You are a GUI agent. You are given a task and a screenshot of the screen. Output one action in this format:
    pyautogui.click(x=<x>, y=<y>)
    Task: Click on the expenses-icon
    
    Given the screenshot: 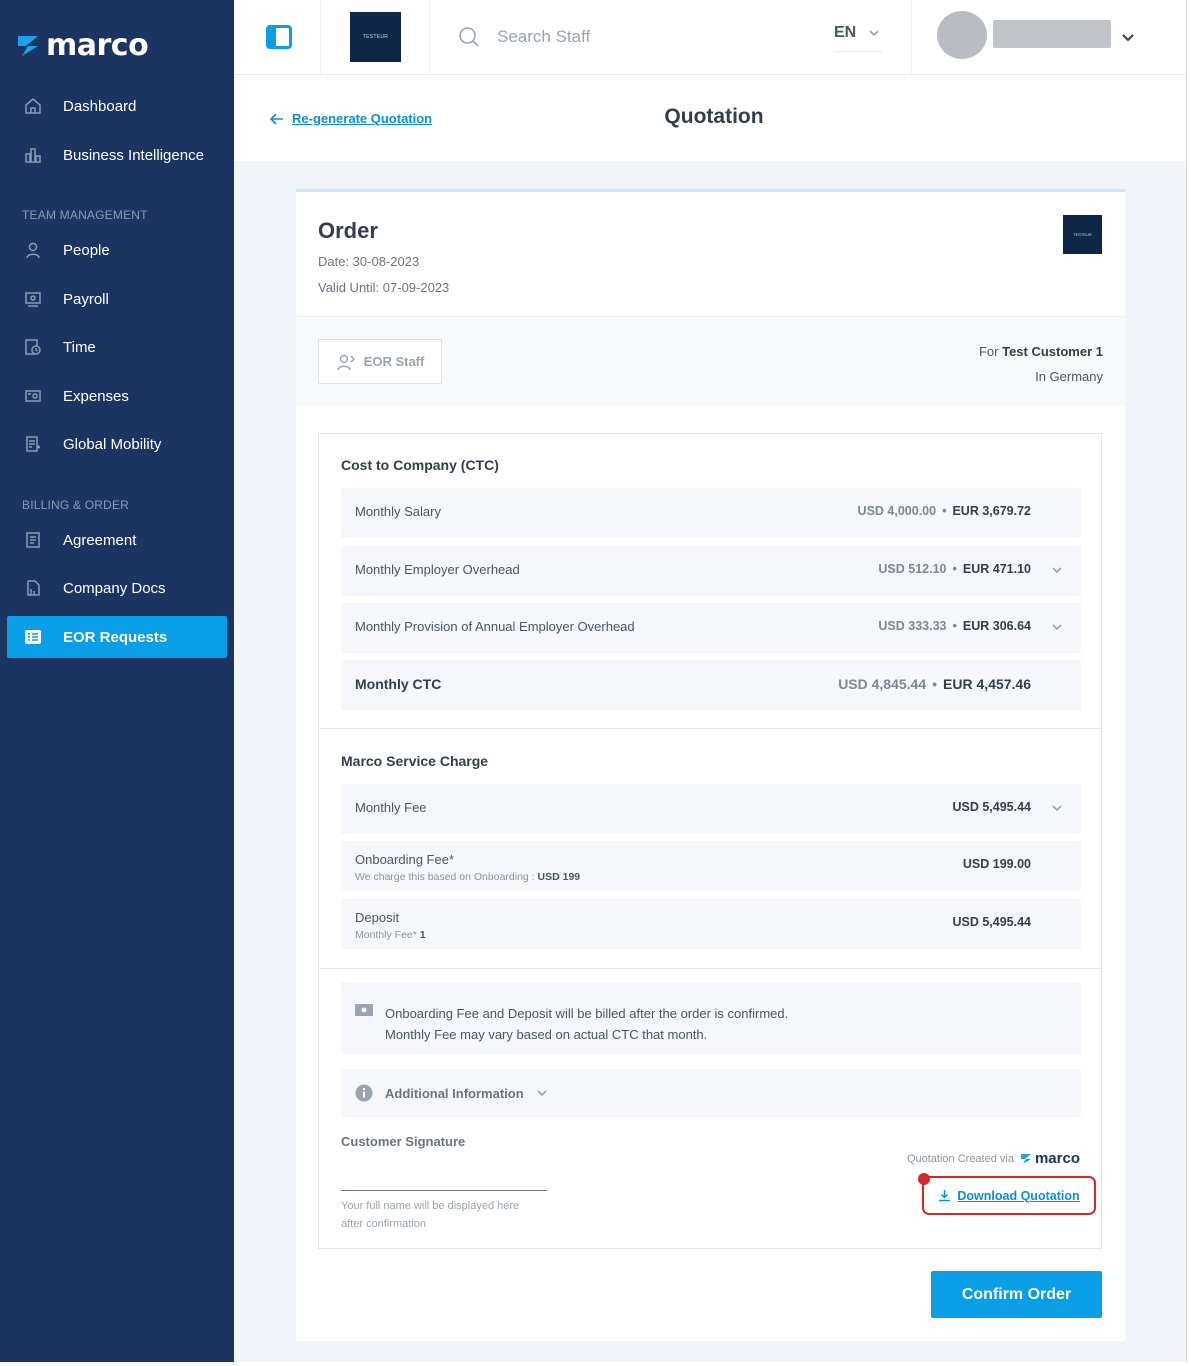 What is the action you would take?
    pyautogui.click(x=33, y=396)
    